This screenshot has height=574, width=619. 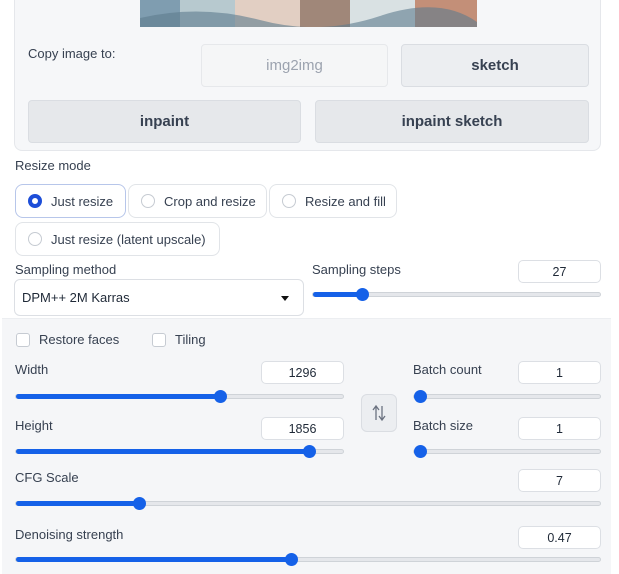 What do you see at coordinates (302, 372) in the screenshot?
I see `width-input: 1296` at bounding box center [302, 372].